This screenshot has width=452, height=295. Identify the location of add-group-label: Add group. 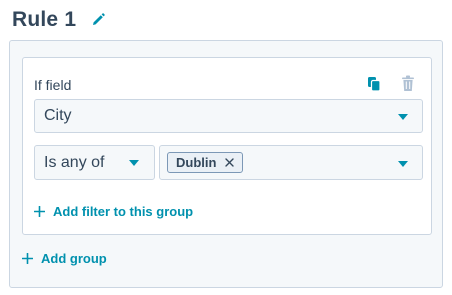
(74, 258).